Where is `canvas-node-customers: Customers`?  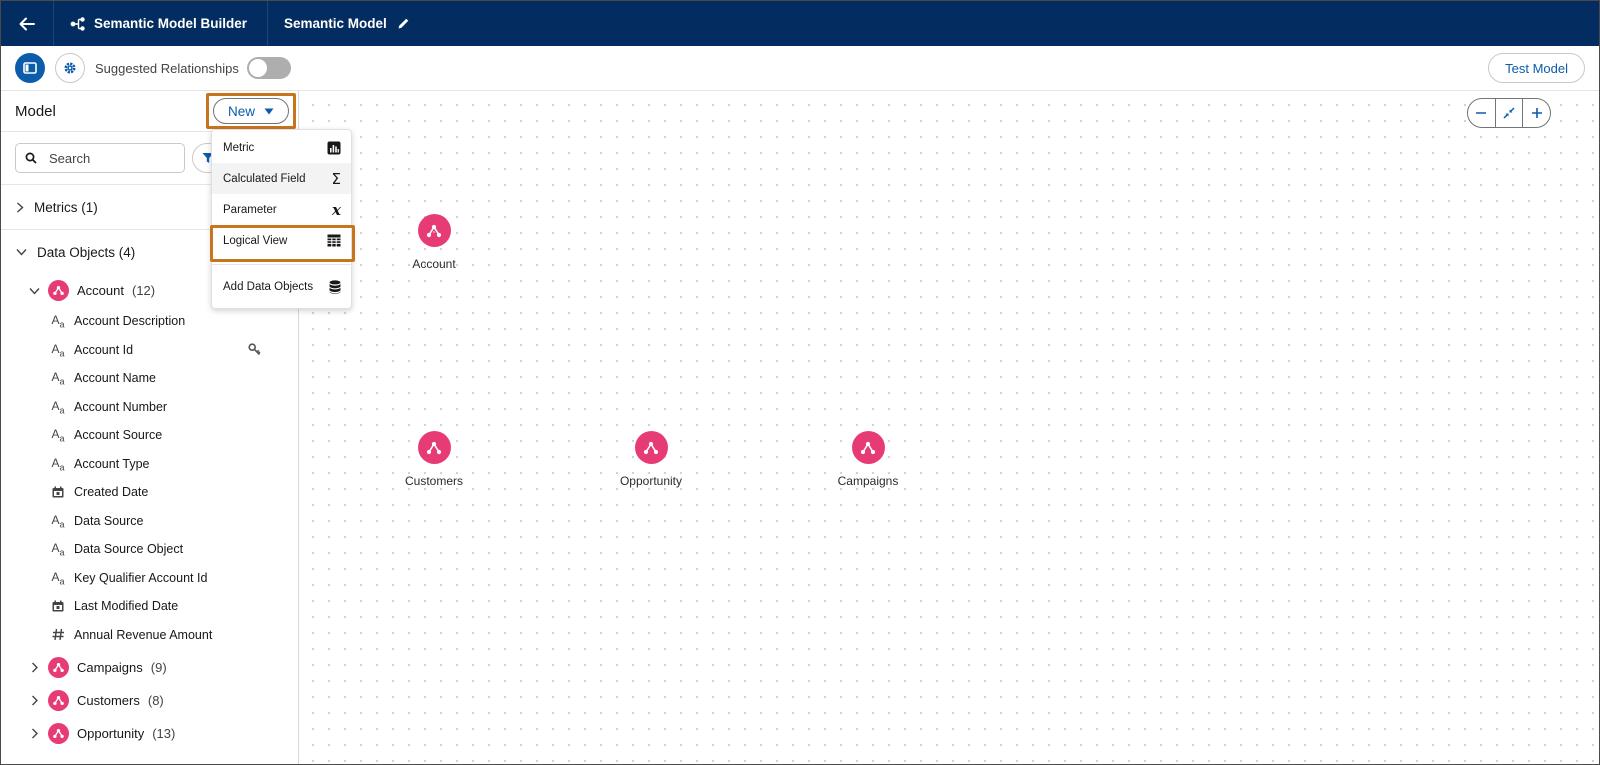
canvas-node-customers: Customers is located at coordinates (434, 459).